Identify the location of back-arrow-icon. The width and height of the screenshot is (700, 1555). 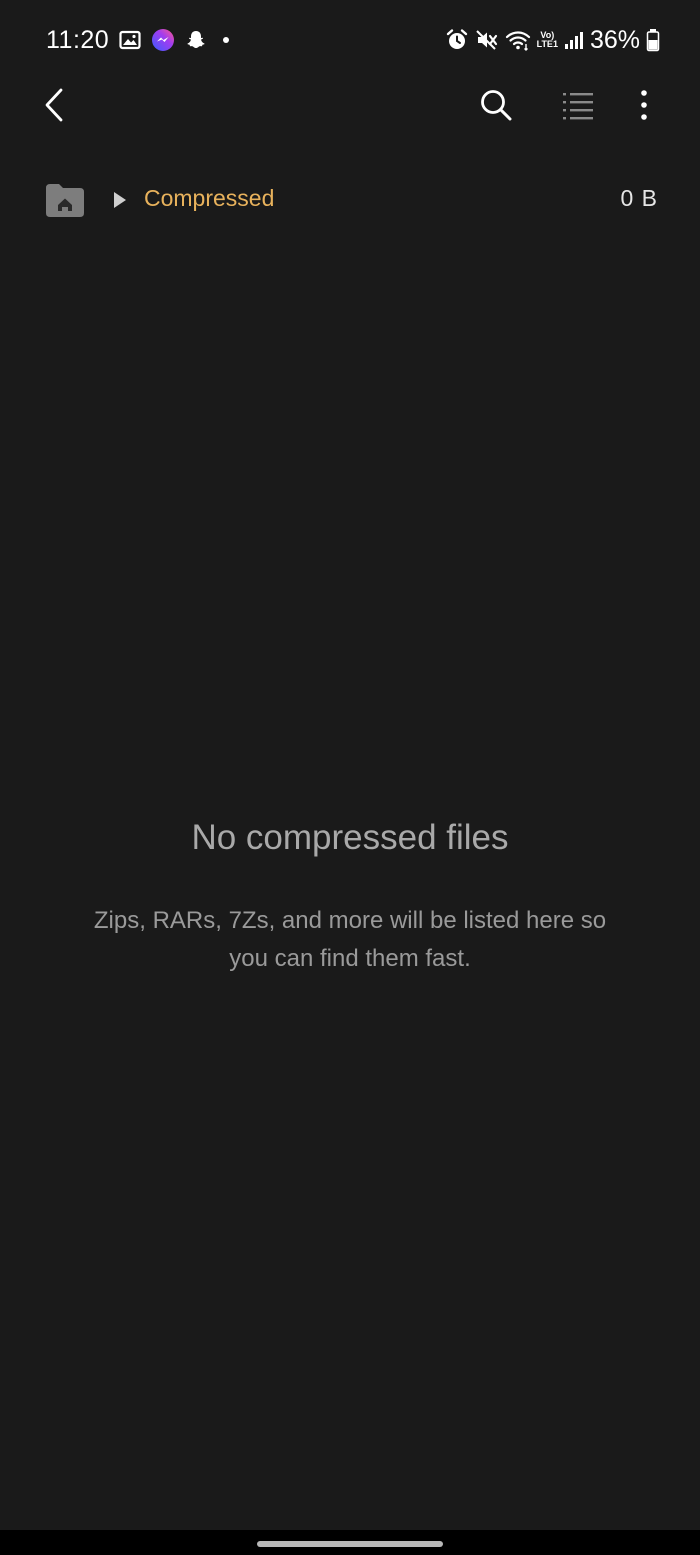
(54, 105).